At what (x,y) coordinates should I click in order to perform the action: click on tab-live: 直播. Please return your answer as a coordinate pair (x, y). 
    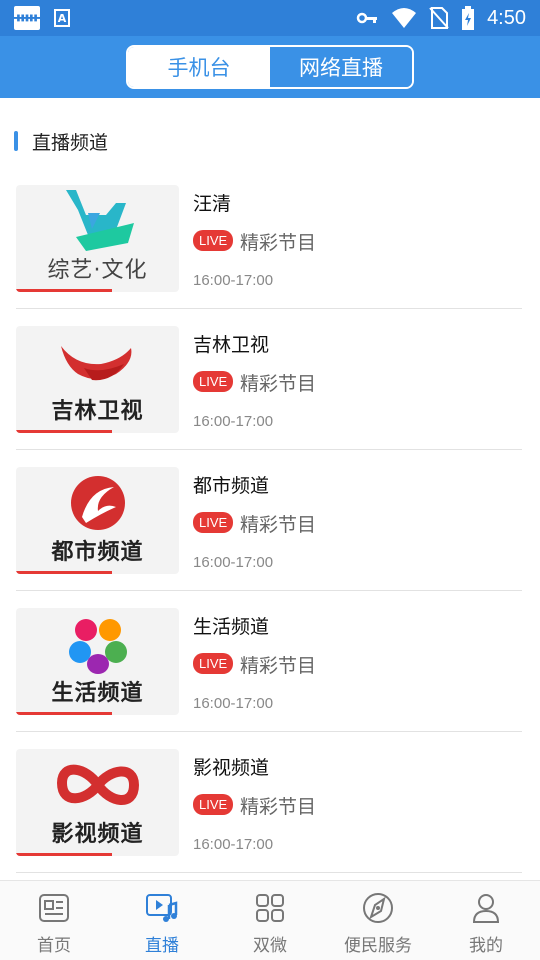
    Looking at the image, I should click on (162, 920).